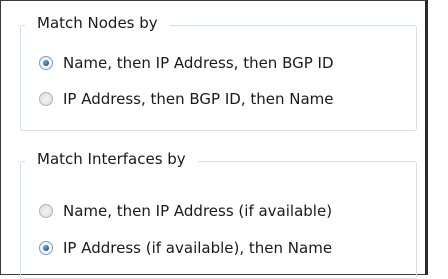 The height and width of the screenshot is (279, 448). Describe the element at coordinates (198, 211) in the screenshot. I see `option-label: Name, then IP Address (if available)` at that location.